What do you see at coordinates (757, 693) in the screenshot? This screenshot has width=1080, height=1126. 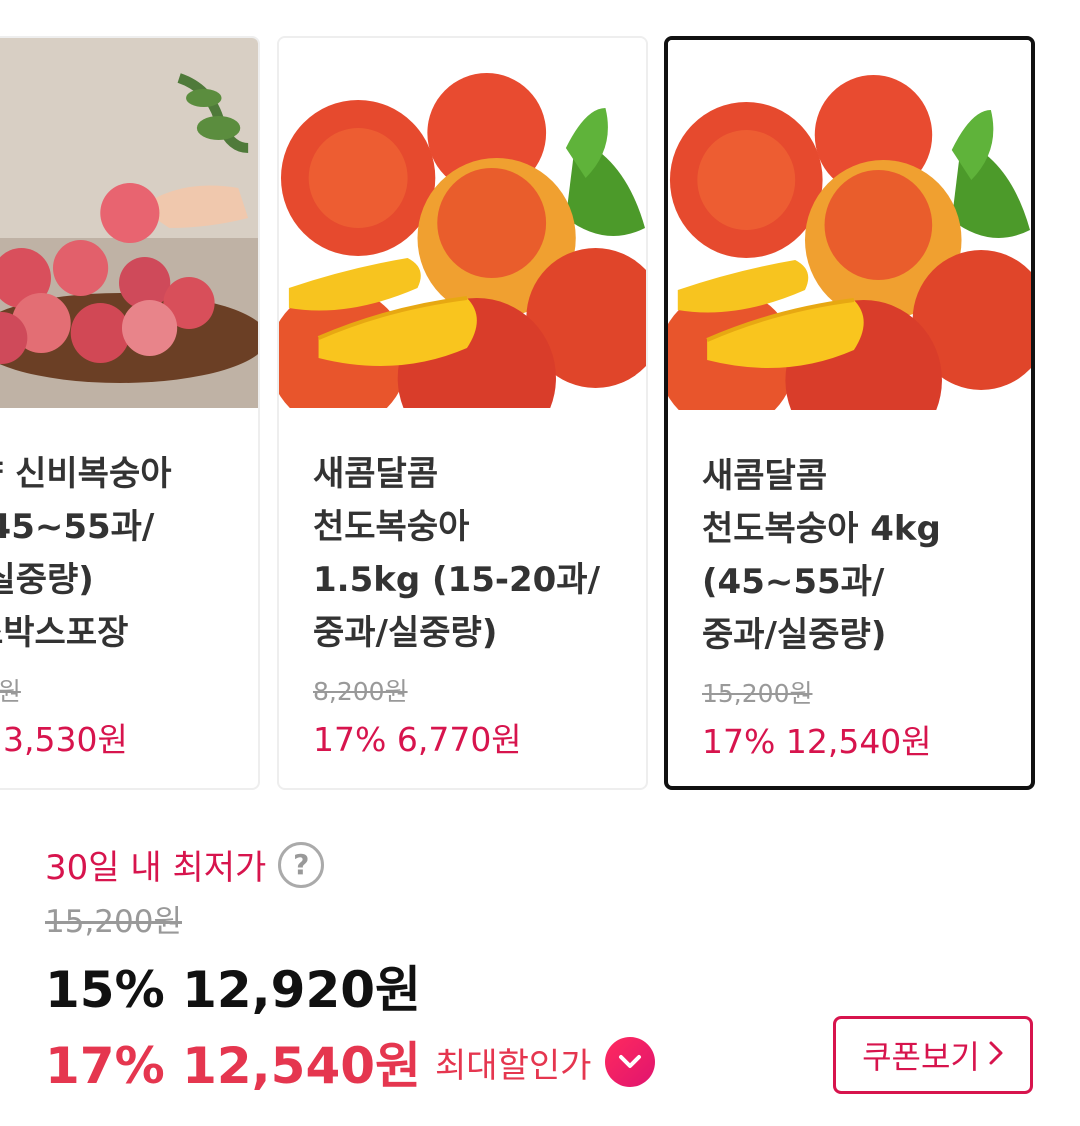 I see `product-original-price: 15,200원` at bounding box center [757, 693].